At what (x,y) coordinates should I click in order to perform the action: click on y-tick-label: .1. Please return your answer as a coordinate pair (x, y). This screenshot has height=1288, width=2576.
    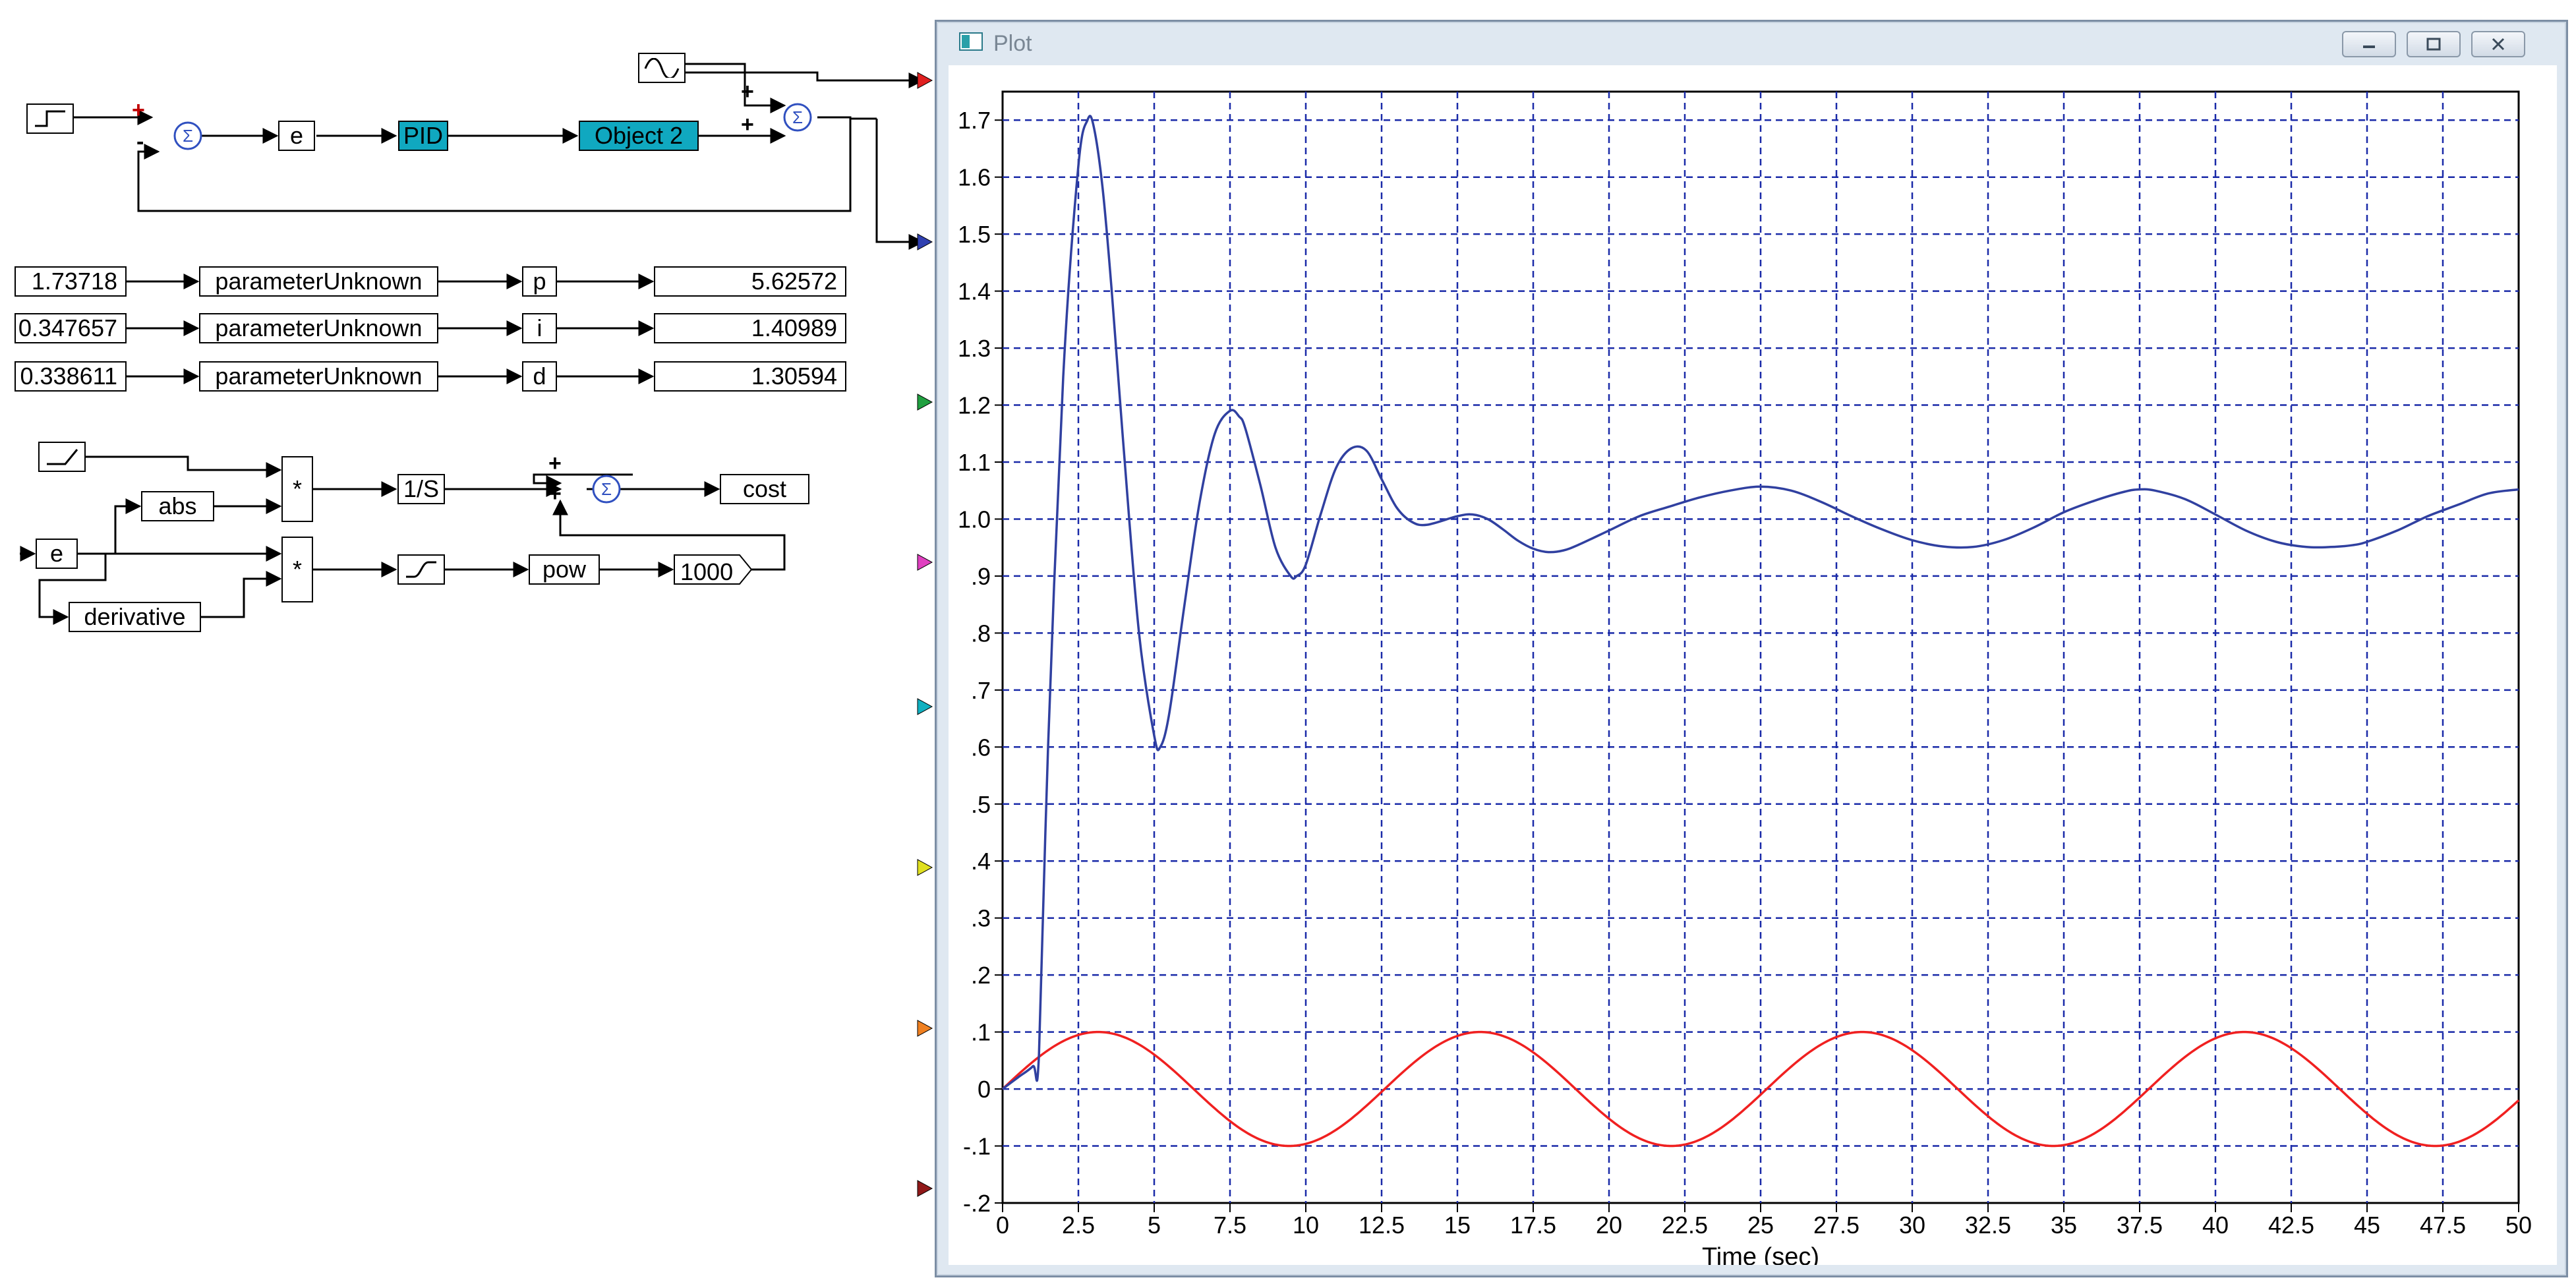
    Looking at the image, I should click on (981, 1032).